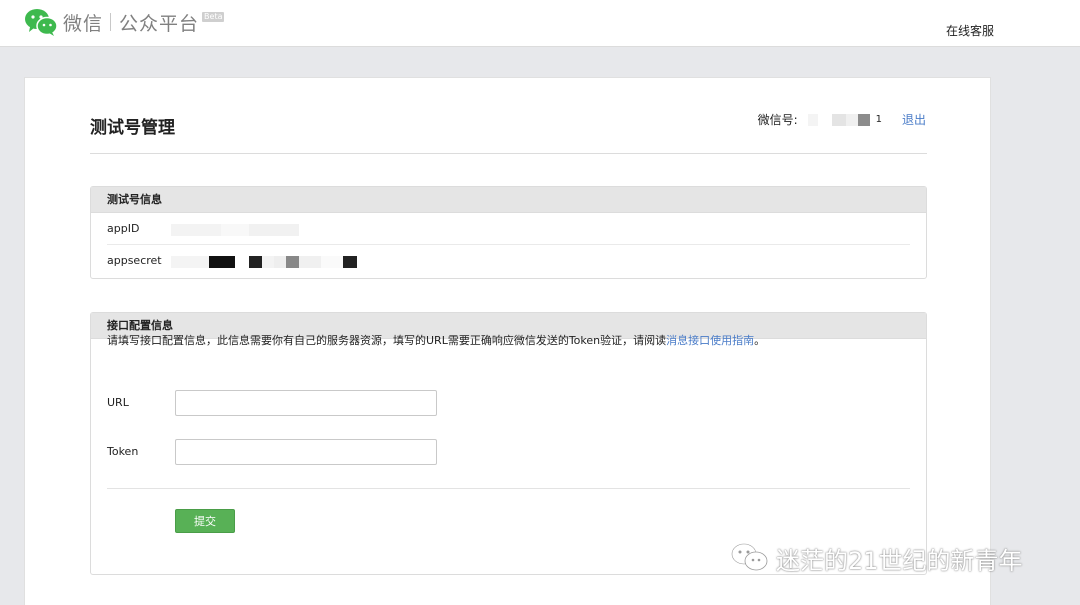 This screenshot has width=1080, height=605. Describe the element at coordinates (306, 452) in the screenshot. I see `token-input` at that location.